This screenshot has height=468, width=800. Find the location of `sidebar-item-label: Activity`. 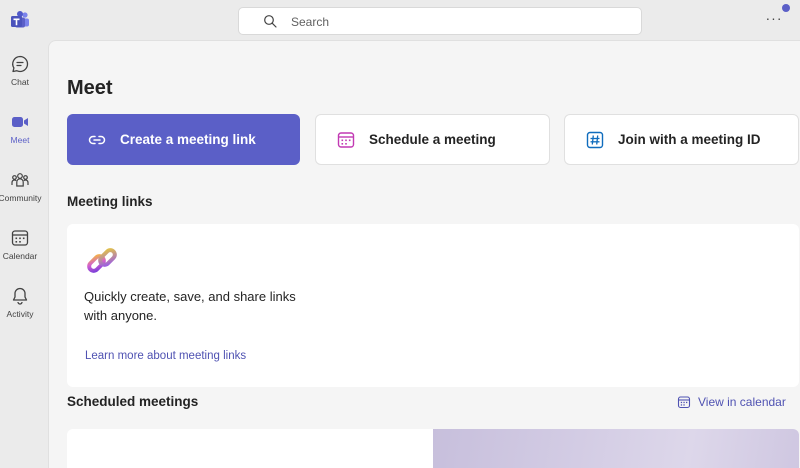

sidebar-item-label: Activity is located at coordinates (20, 314).